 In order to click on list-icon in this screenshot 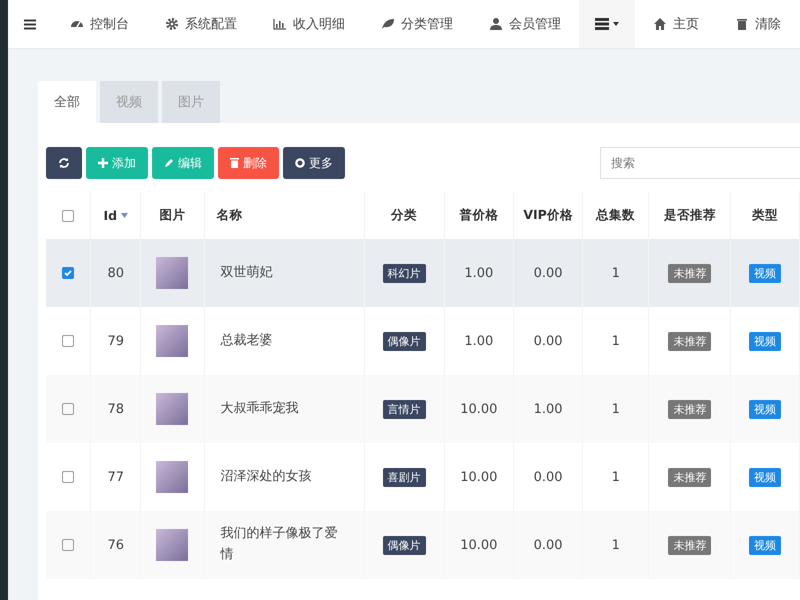, I will do `click(602, 24)`.